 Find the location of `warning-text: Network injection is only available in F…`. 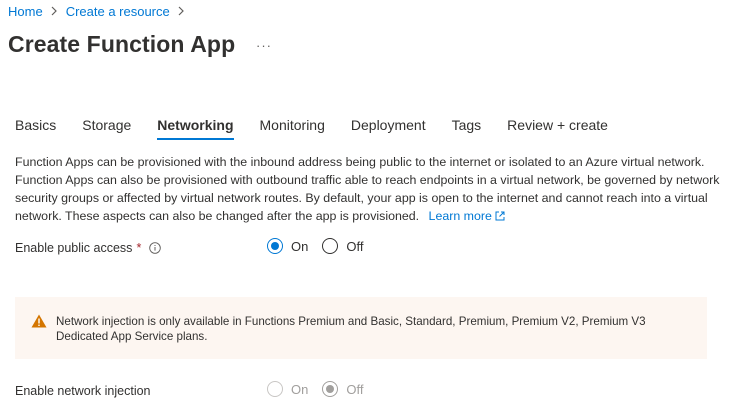

warning-text: Network injection is only available in F… is located at coordinates (351, 329).